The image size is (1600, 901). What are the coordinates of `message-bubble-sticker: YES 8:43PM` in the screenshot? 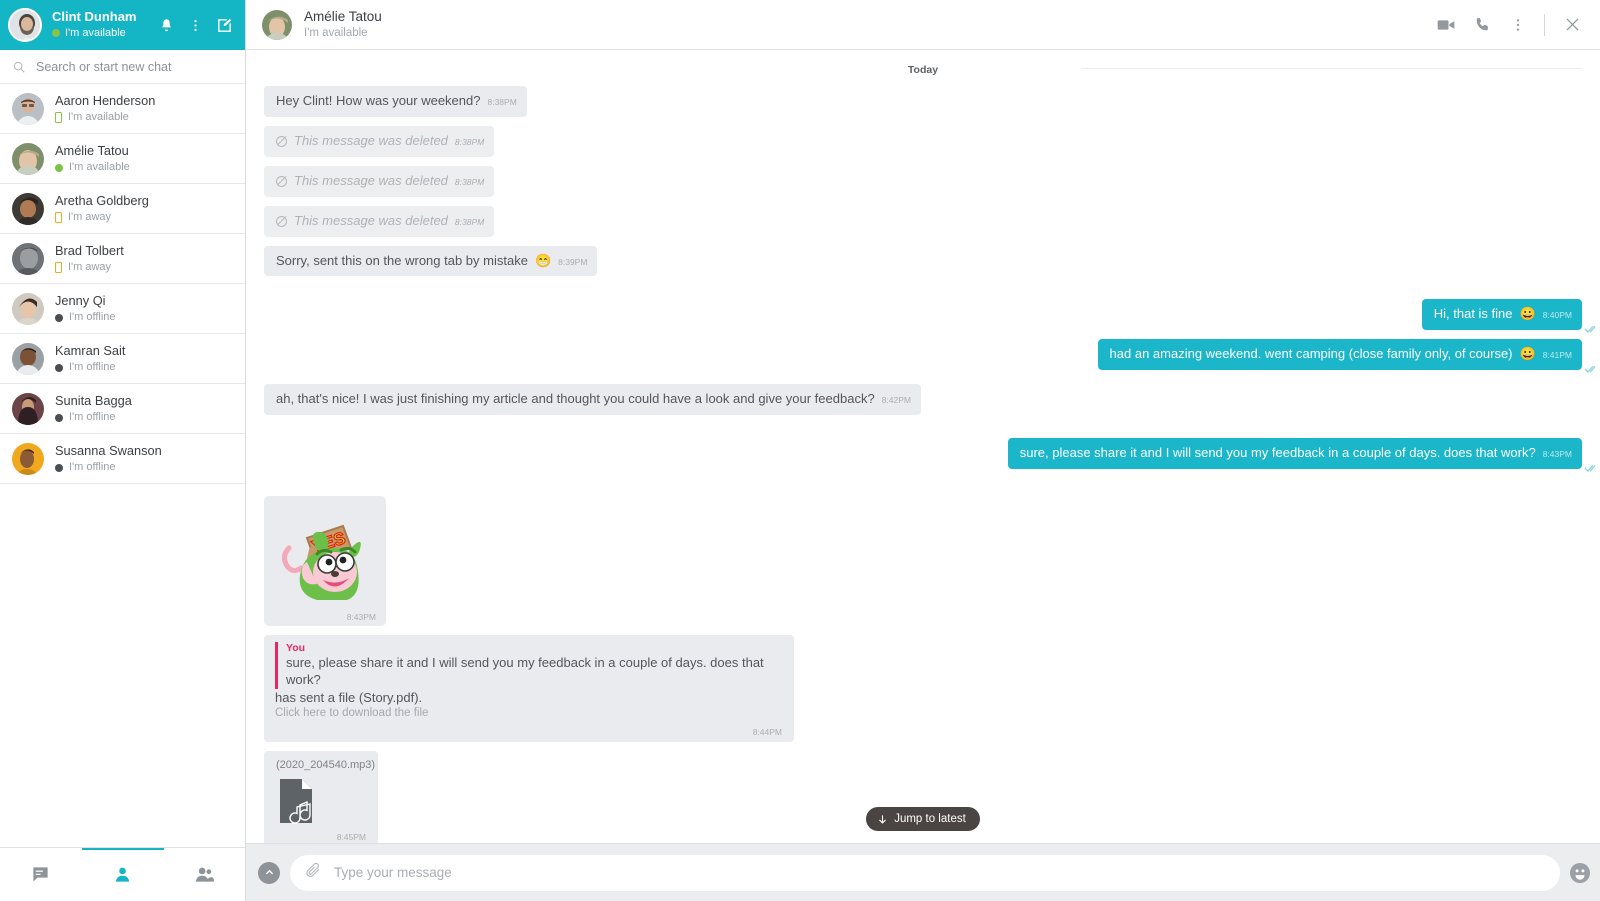 It's located at (325, 561).